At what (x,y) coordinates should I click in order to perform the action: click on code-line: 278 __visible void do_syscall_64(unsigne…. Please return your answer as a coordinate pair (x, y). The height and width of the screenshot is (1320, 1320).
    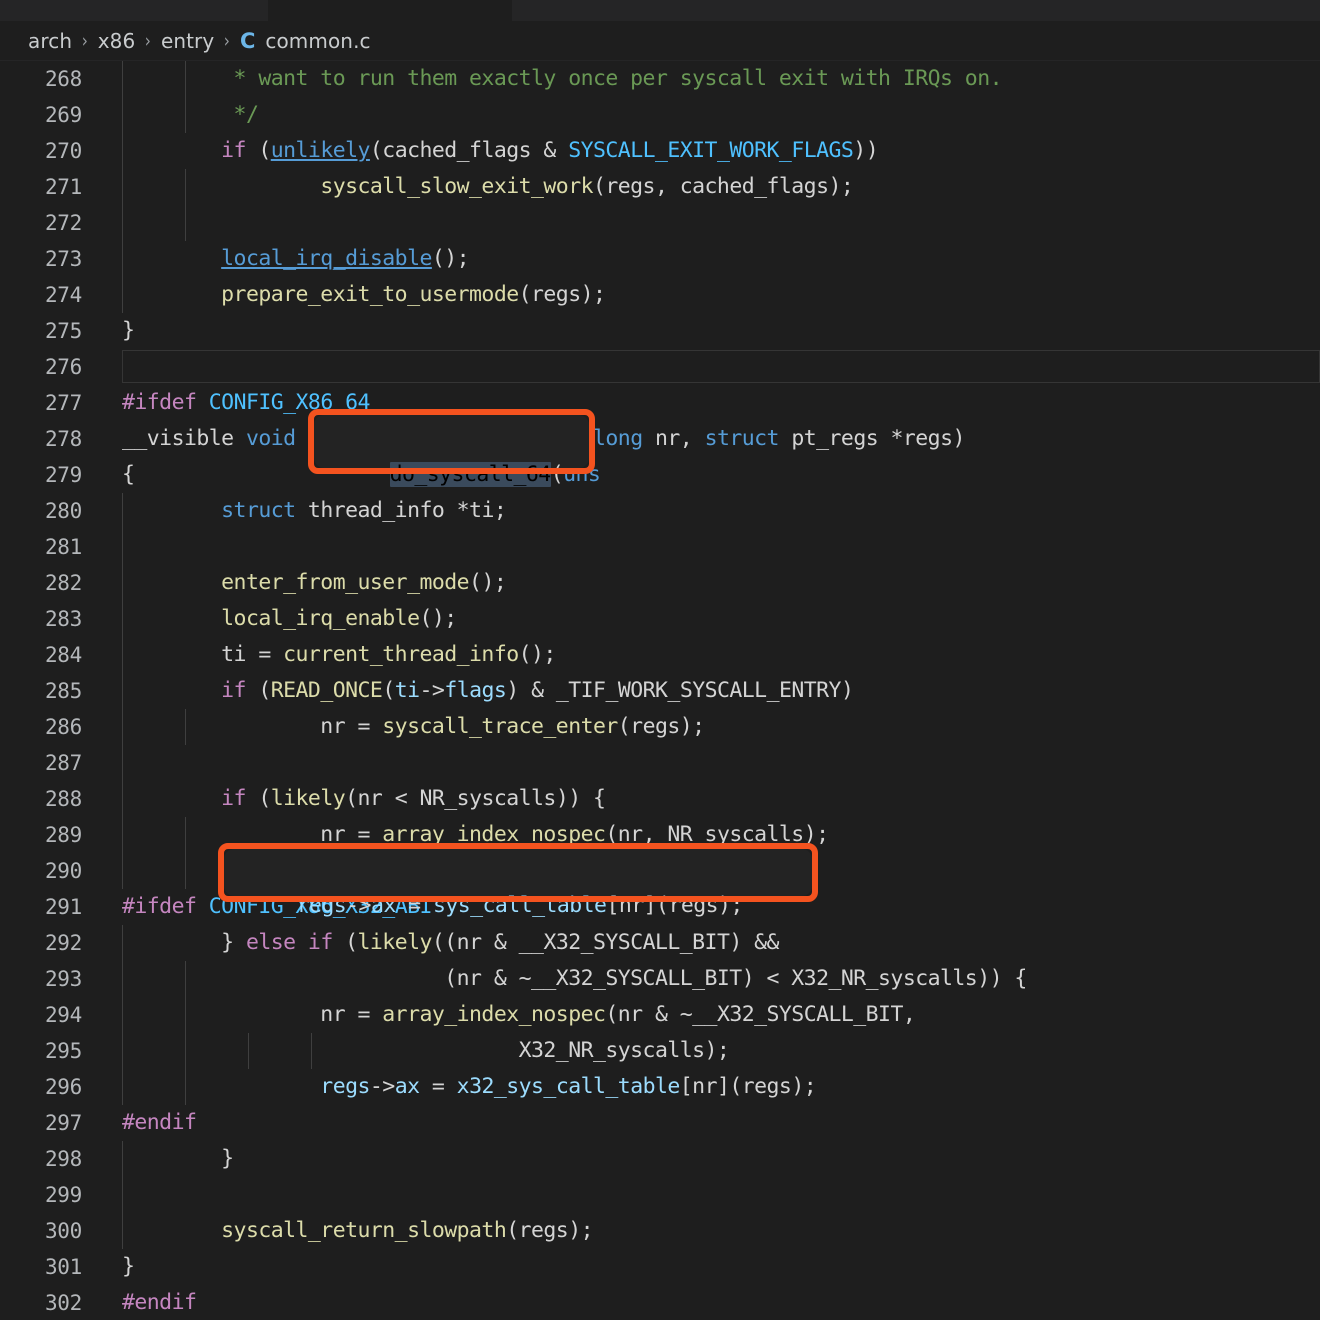
    Looking at the image, I should click on (660, 439).